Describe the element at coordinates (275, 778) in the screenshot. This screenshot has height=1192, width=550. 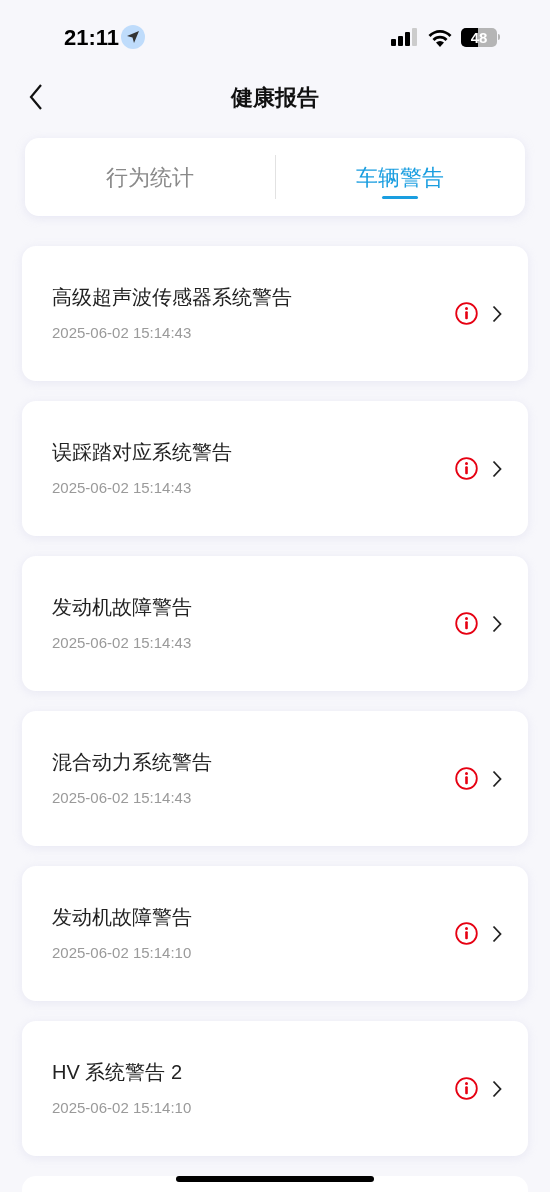
I see `warning-card: 混合动力系统警告 2025-06-02 15:14:43` at that location.